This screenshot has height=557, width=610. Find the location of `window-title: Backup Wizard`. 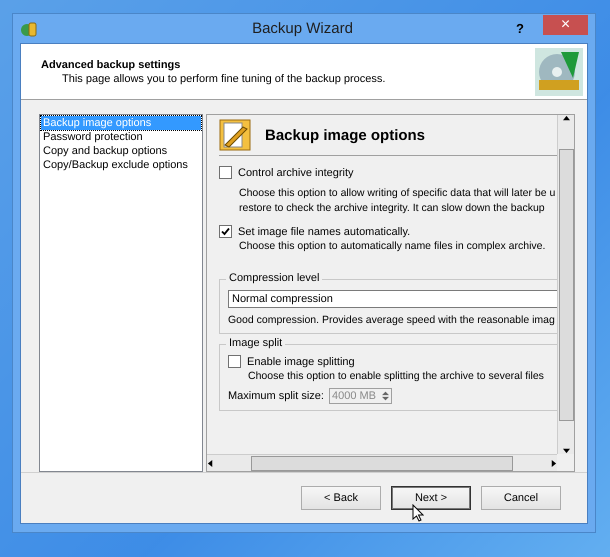

window-title: Backup Wizard is located at coordinates (302, 28).